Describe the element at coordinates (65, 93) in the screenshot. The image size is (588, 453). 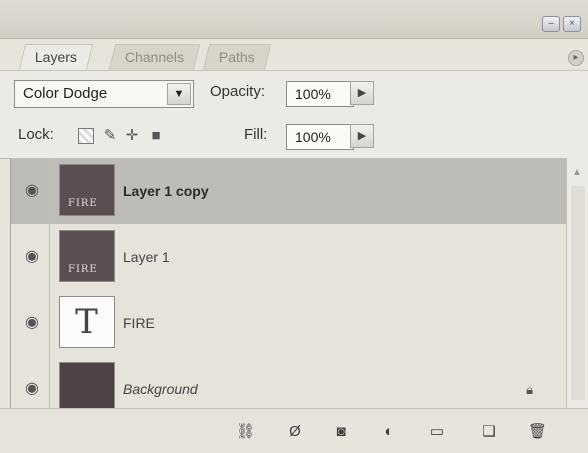
I see `blend-mode-value: Color Dodge` at that location.